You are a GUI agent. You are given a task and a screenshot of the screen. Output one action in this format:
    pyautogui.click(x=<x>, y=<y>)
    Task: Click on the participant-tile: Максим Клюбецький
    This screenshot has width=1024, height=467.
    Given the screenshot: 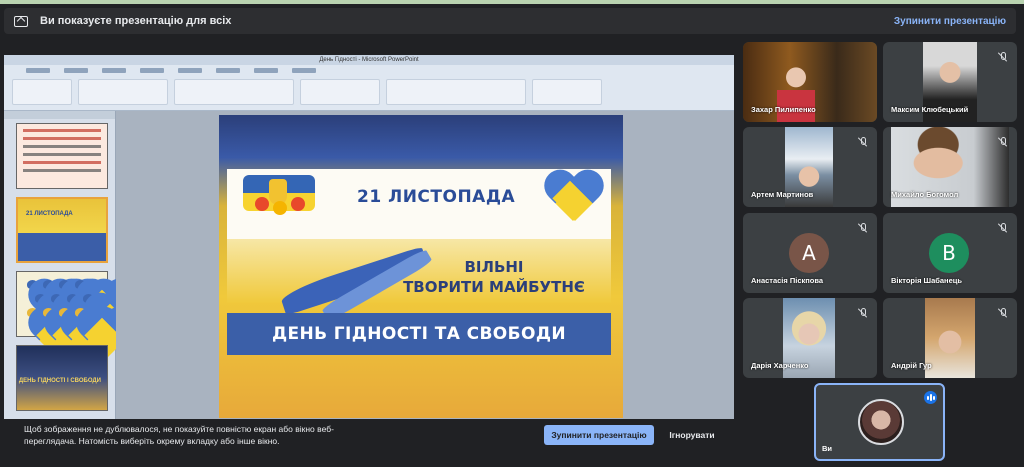 What is the action you would take?
    pyautogui.click(x=950, y=82)
    